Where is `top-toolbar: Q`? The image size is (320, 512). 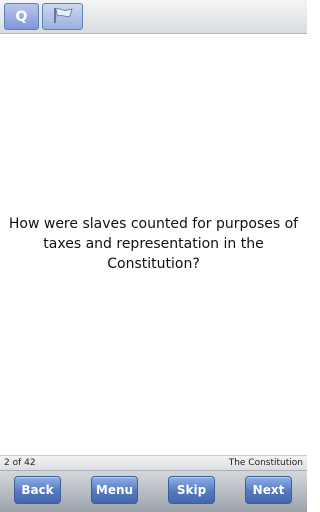 top-toolbar: Q is located at coordinates (153, 17).